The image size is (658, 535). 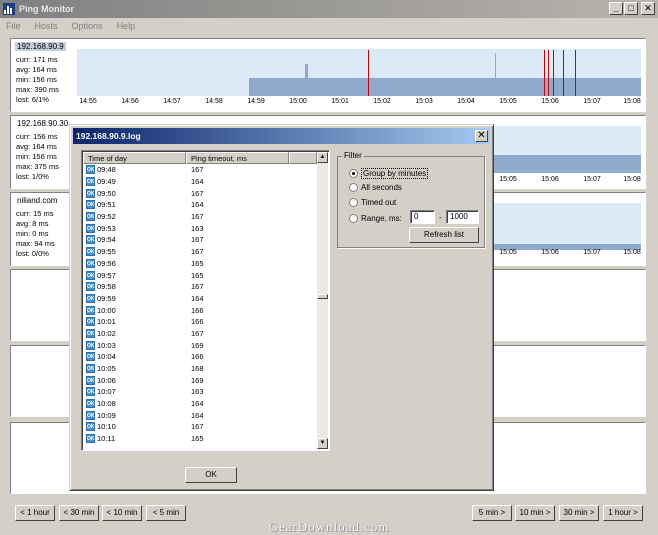 What do you see at coordinates (87, 26) in the screenshot?
I see `menu-options: Options` at bounding box center [87, 26].